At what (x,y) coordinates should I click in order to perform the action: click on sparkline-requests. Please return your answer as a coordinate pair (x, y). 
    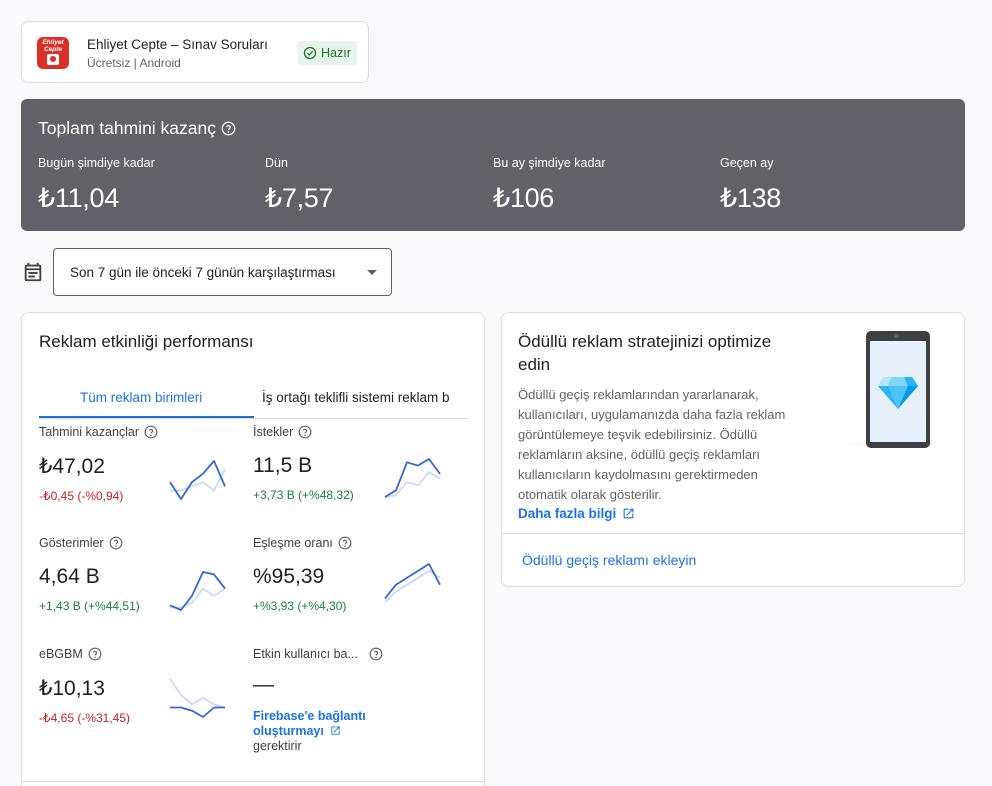
    Looking at the image, I should click on (412, 478).